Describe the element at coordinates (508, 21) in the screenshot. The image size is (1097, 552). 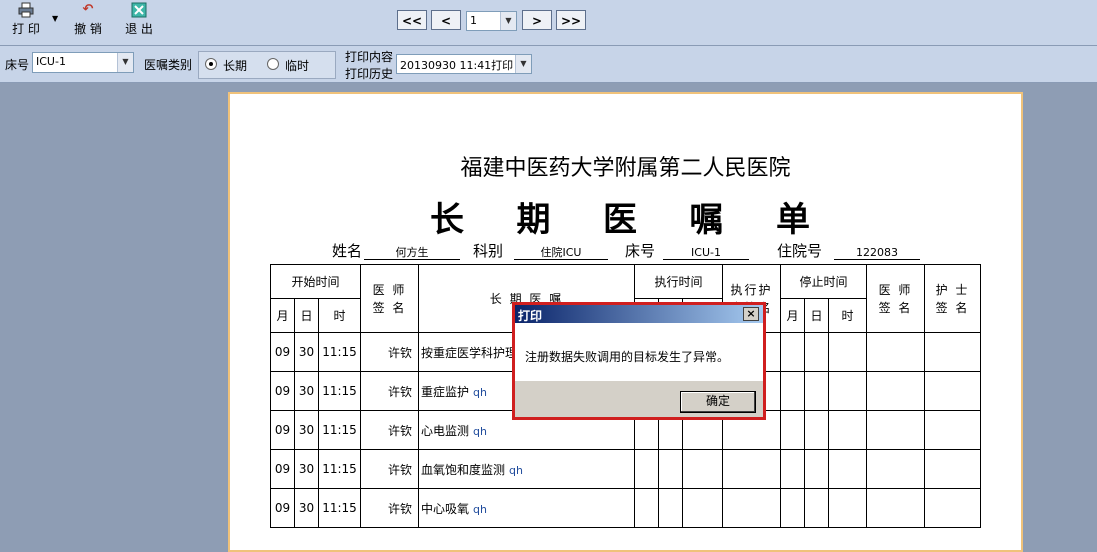
I see `page-select-arrow-icon: ▼` at that location.